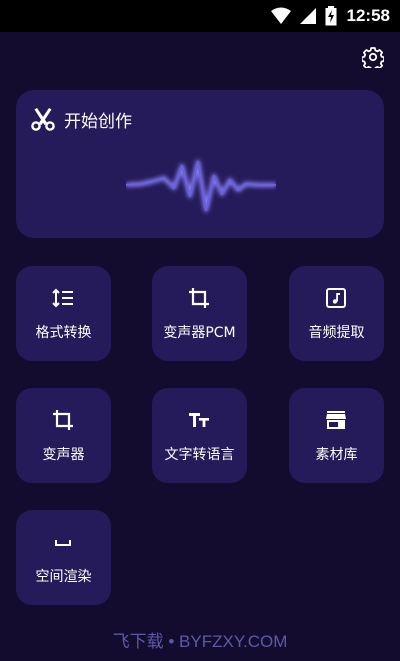 The width and height of the screenshot is (400, 661). I want to click on tile-voice-changer-pcm: 变声器PCM, so click(199, 313).